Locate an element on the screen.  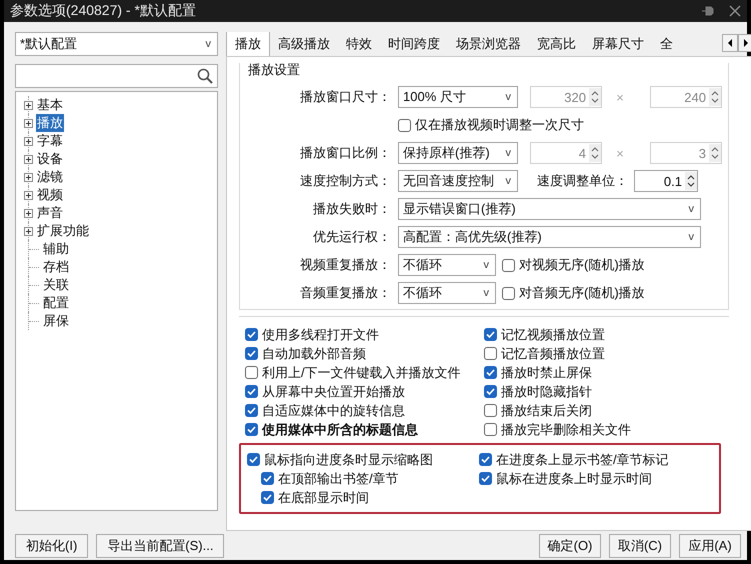
tree-item: 声音 is located at coordinates (50, 213).